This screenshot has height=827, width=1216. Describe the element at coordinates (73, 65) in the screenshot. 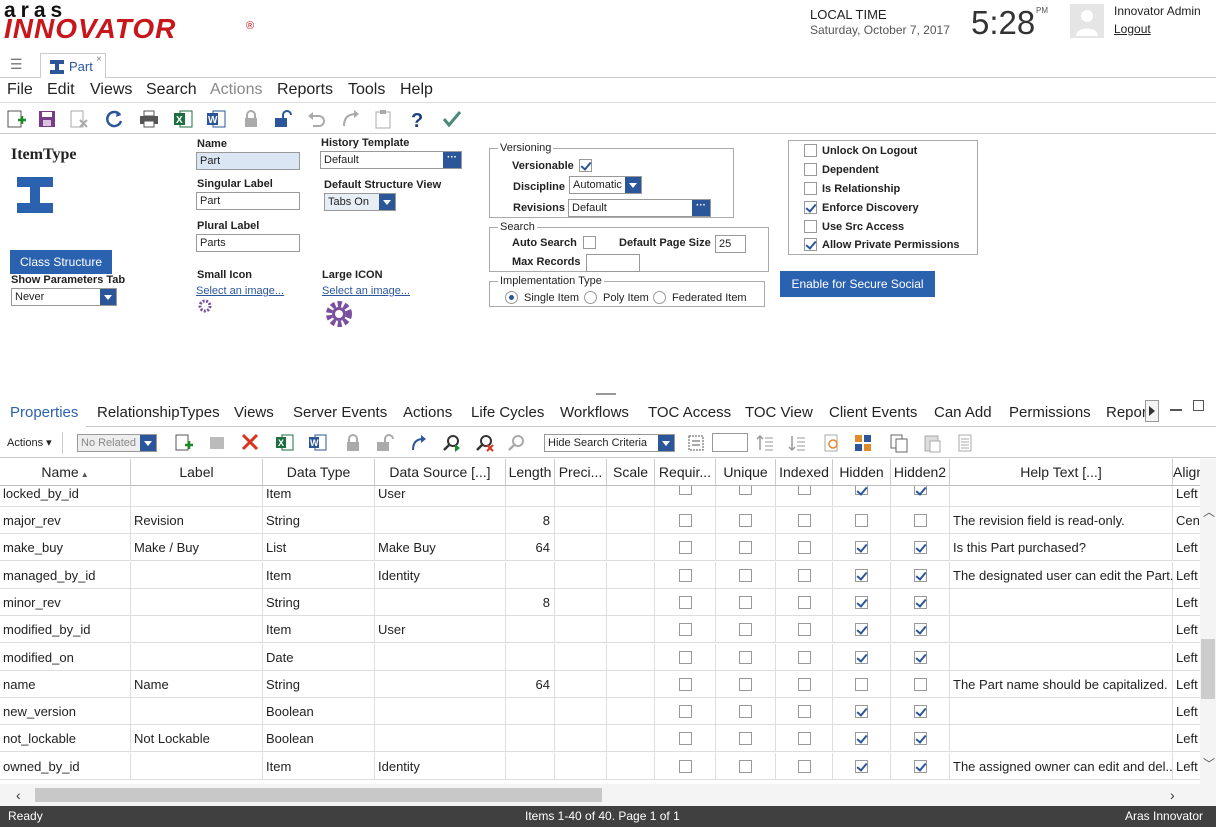

I see `tab-part: Part ×` at that location.